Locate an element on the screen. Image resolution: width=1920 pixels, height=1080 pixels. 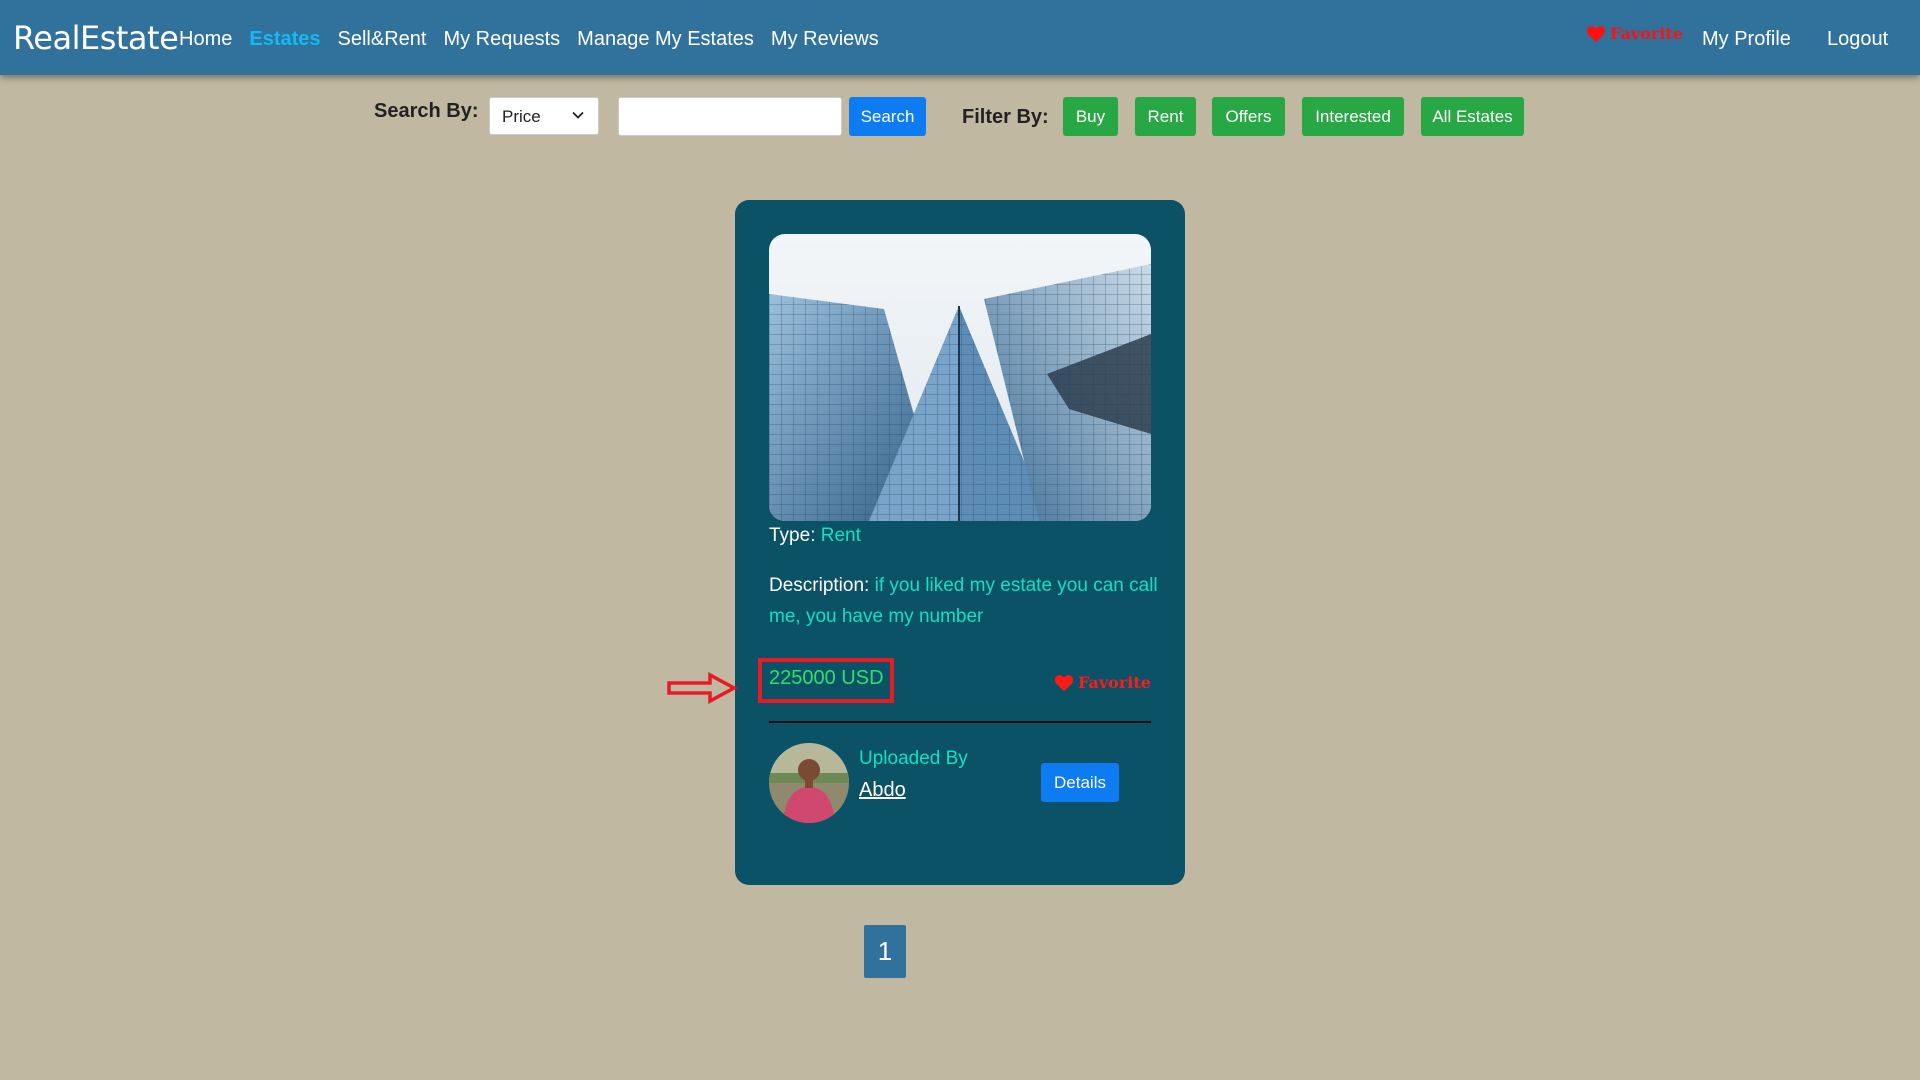
estate-image is located at coordinates (960, 377).